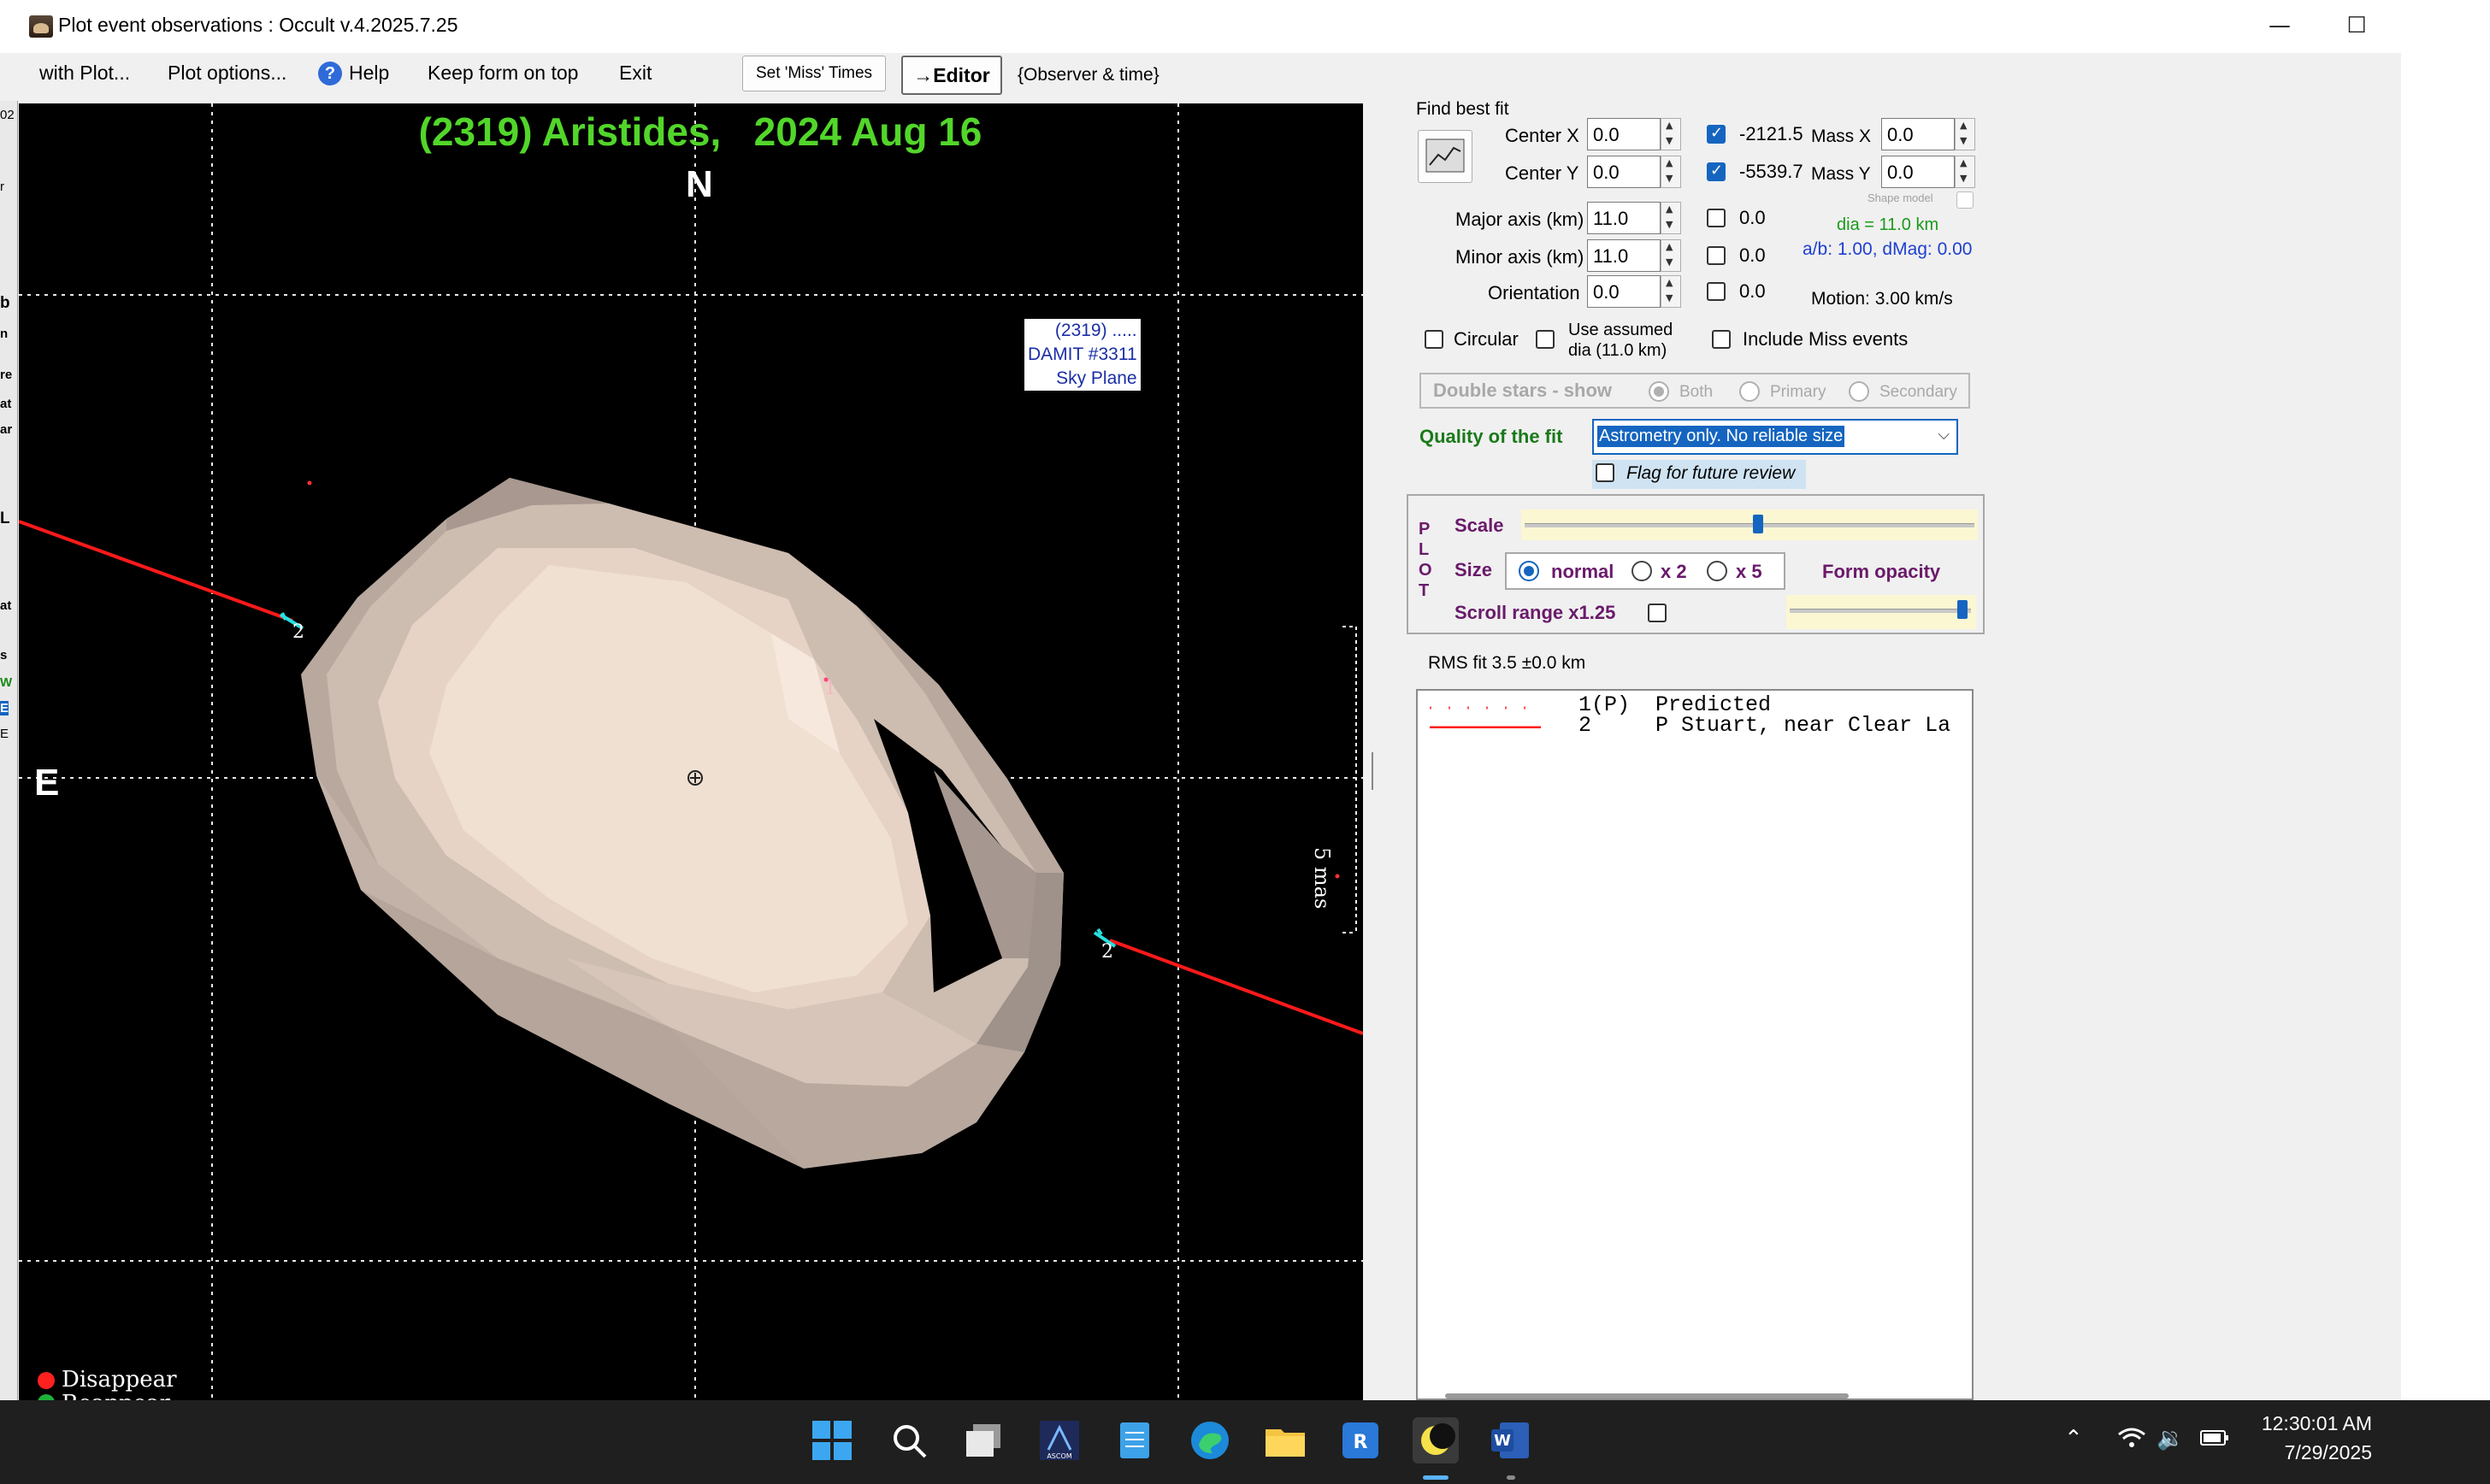 The image size is (2490, 1484). Describe the element at coordinates (814, 73) in the screenshot. I see `set-miss-times-button: Set 'Miss' Times` at that location.